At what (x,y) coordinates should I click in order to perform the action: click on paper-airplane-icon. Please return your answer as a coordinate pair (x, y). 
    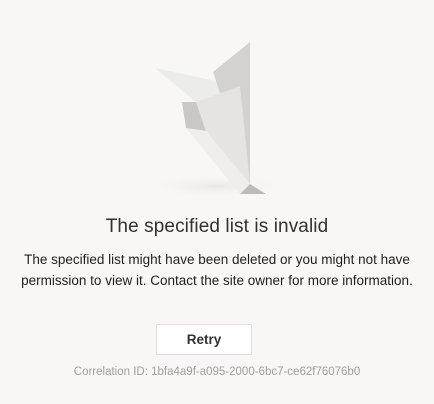
    Looking at the image, I should click on (215, 118).